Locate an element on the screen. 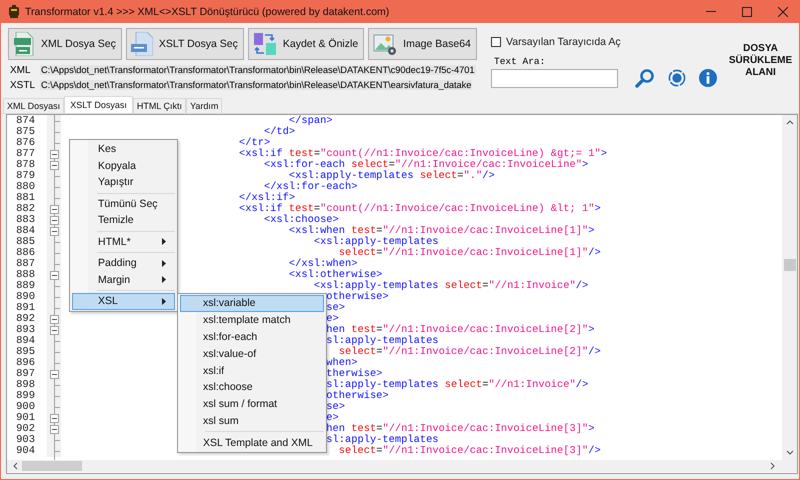 This screenshot has width=800, height=480. code-line: <xsl:choose> is located at coordinates (301, 220).